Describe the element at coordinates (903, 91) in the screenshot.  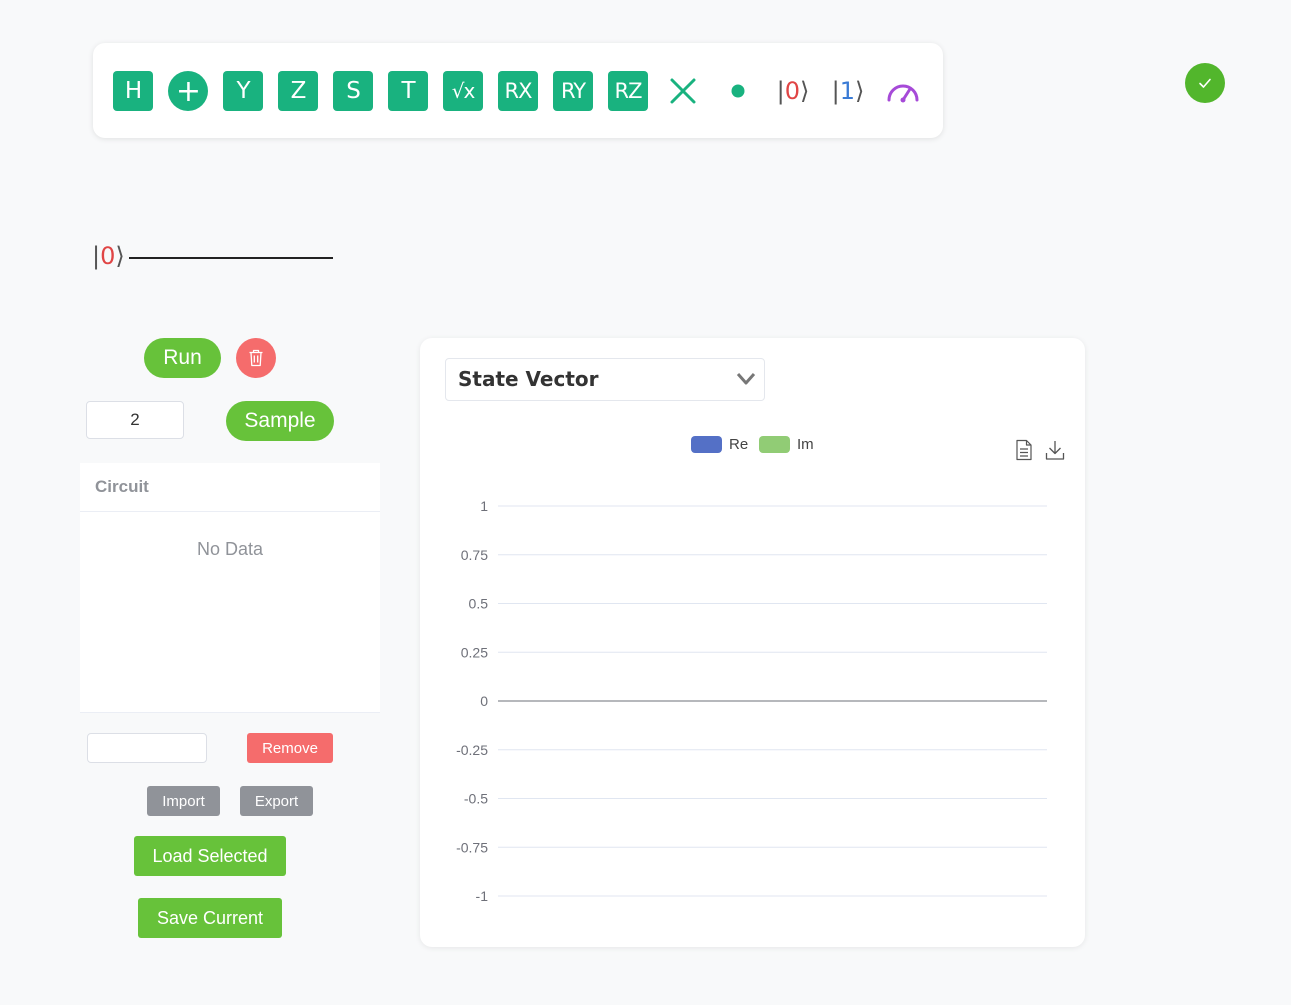
I see `measure-gauge-icon` at that location.